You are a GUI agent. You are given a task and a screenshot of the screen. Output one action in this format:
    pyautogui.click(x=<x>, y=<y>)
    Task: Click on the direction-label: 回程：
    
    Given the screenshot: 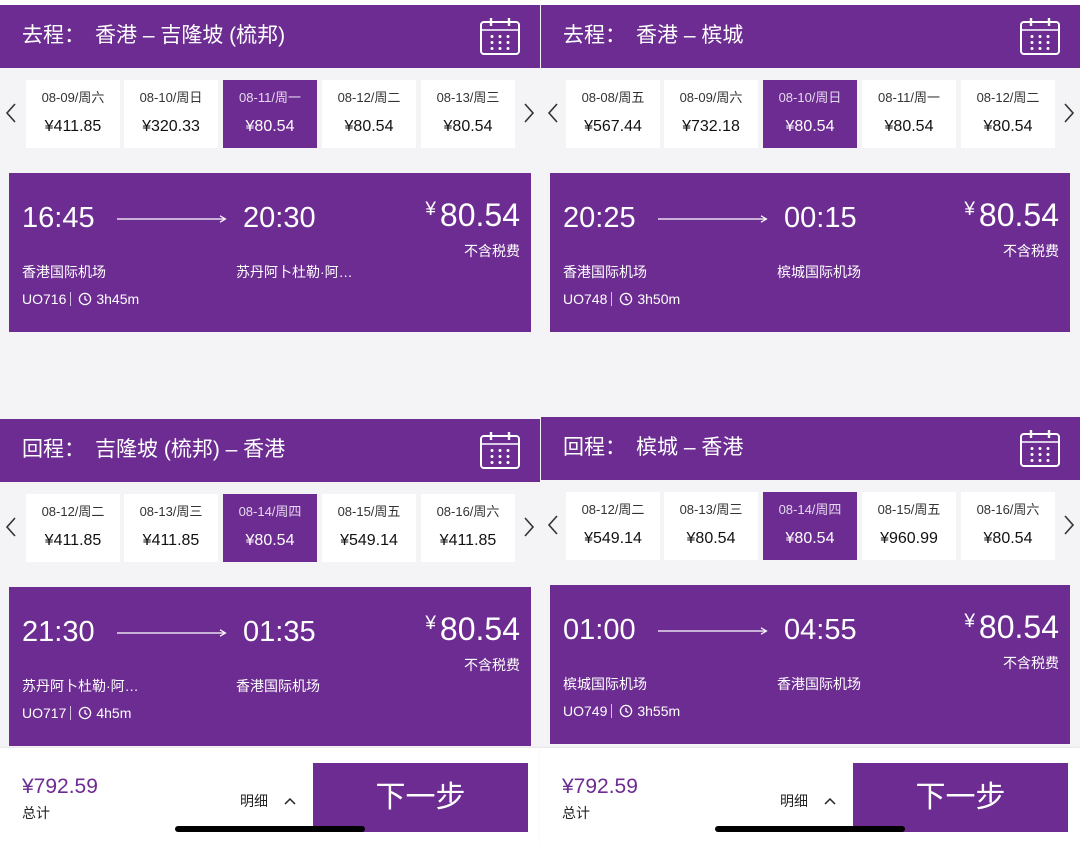 What is the action you would take?
    pyautogui.click(x=594, y=447)
    